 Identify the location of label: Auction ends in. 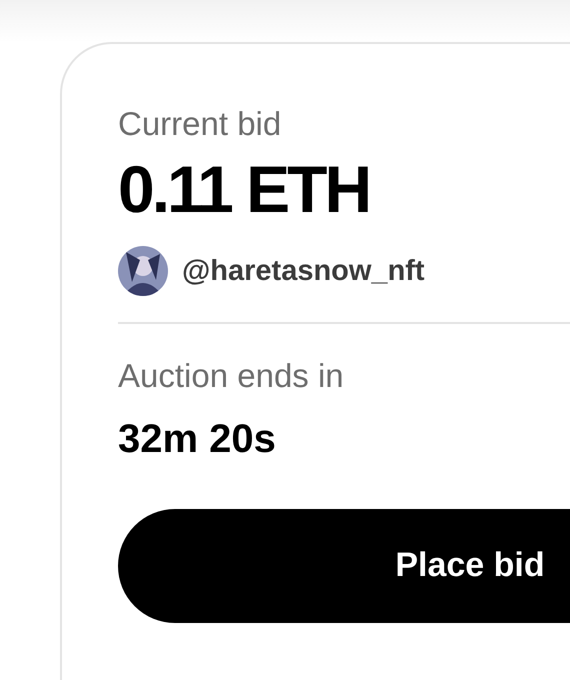
(231, 376).